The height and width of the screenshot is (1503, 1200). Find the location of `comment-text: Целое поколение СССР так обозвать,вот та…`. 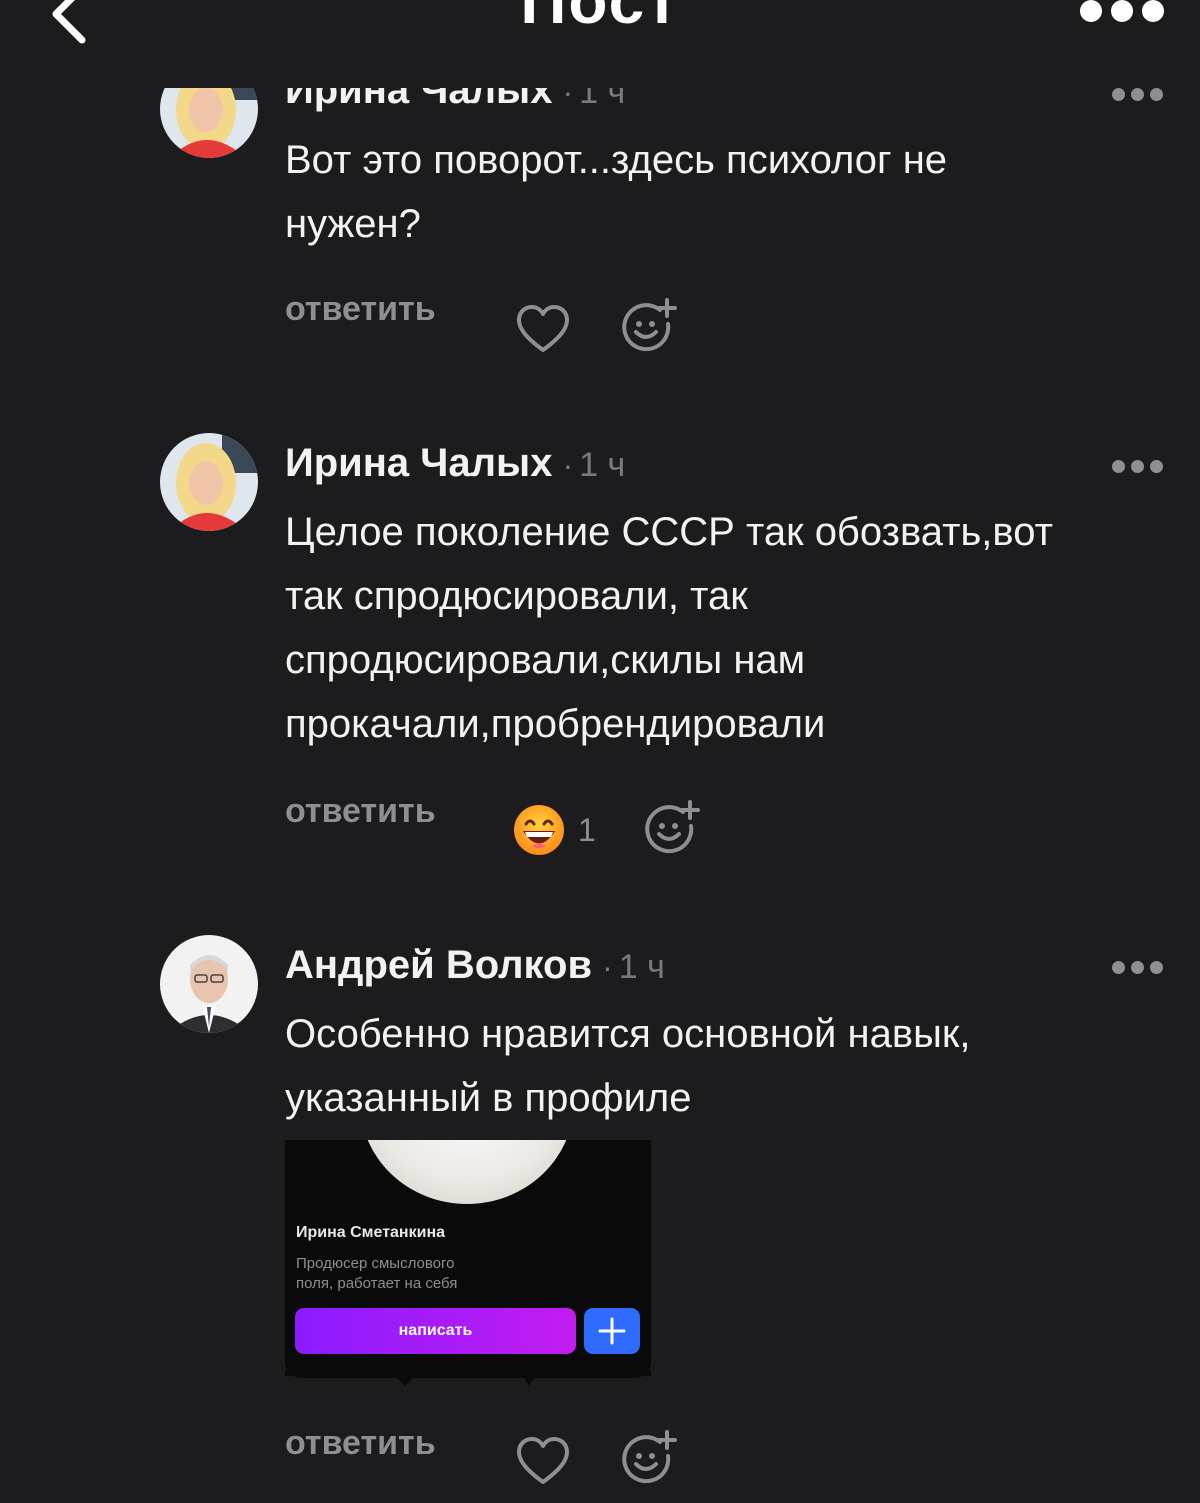

comment-text: Целое поколение СССР так обозвать,вот та… is located at coordinates (669, 628).